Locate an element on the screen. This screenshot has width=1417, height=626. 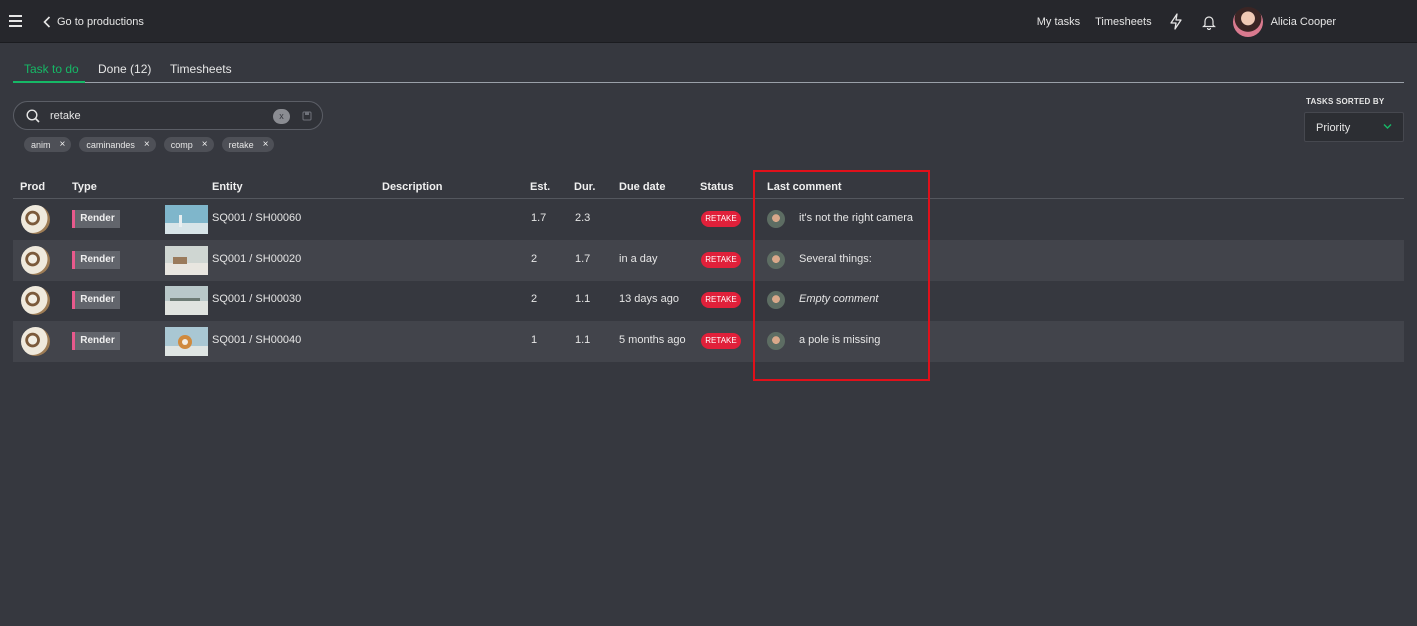
filter-chip: caminandes × is located at coordinates (117, 144).